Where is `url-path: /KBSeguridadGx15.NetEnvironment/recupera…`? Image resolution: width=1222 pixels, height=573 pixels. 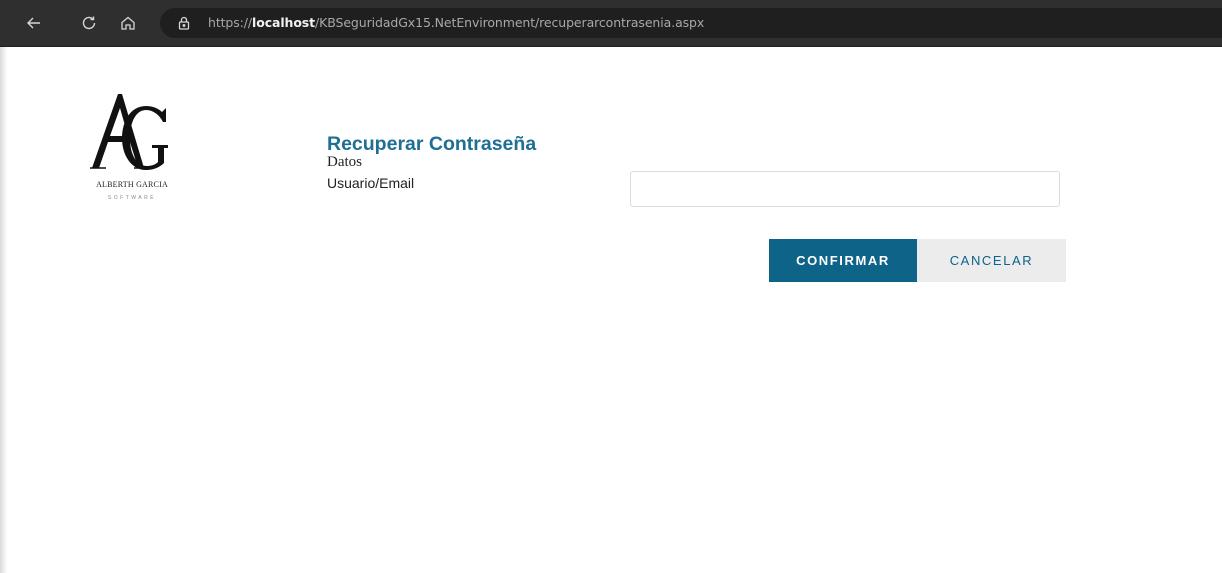
url-path: /KBSeguridadGx15.NetEnvironment/recupera… is located at coordinates (510, 22).